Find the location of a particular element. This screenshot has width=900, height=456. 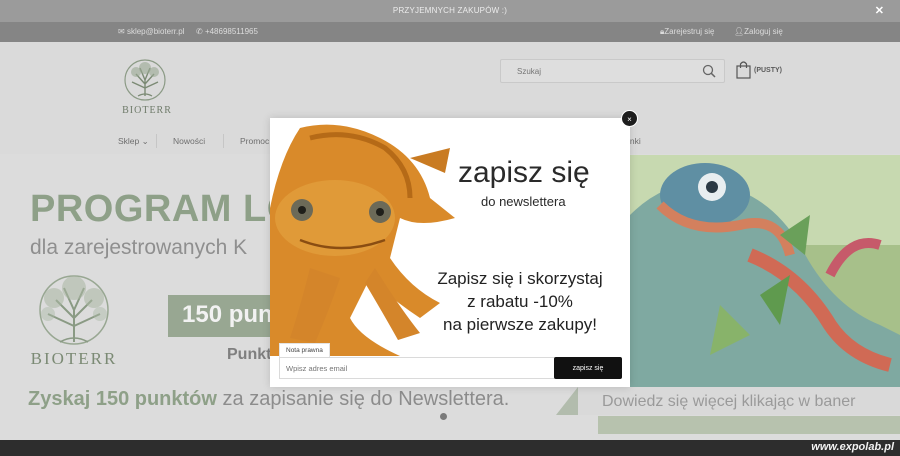

learn-more-strip: Dowiedz się więcej klikając w baner is located at coordinates (728, 401).